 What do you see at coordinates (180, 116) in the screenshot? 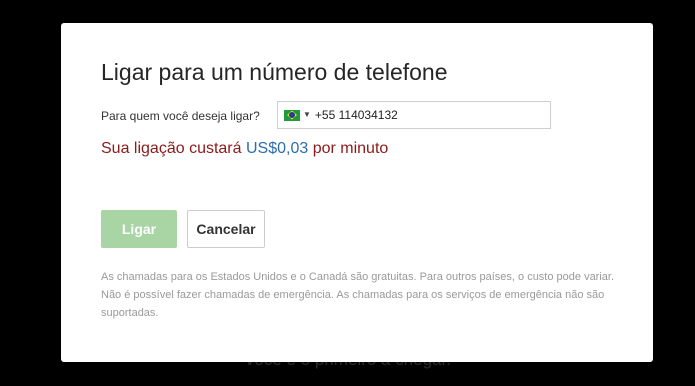
I see `recipient-question-label: Para quem você deseja ligar?` at bounding box center [180, 116].